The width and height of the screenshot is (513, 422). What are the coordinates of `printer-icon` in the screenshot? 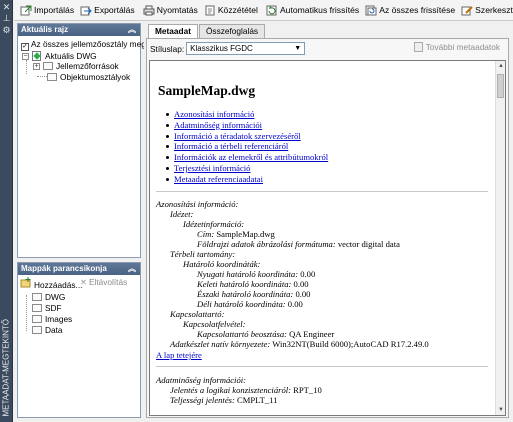 It's located at (149, 10).